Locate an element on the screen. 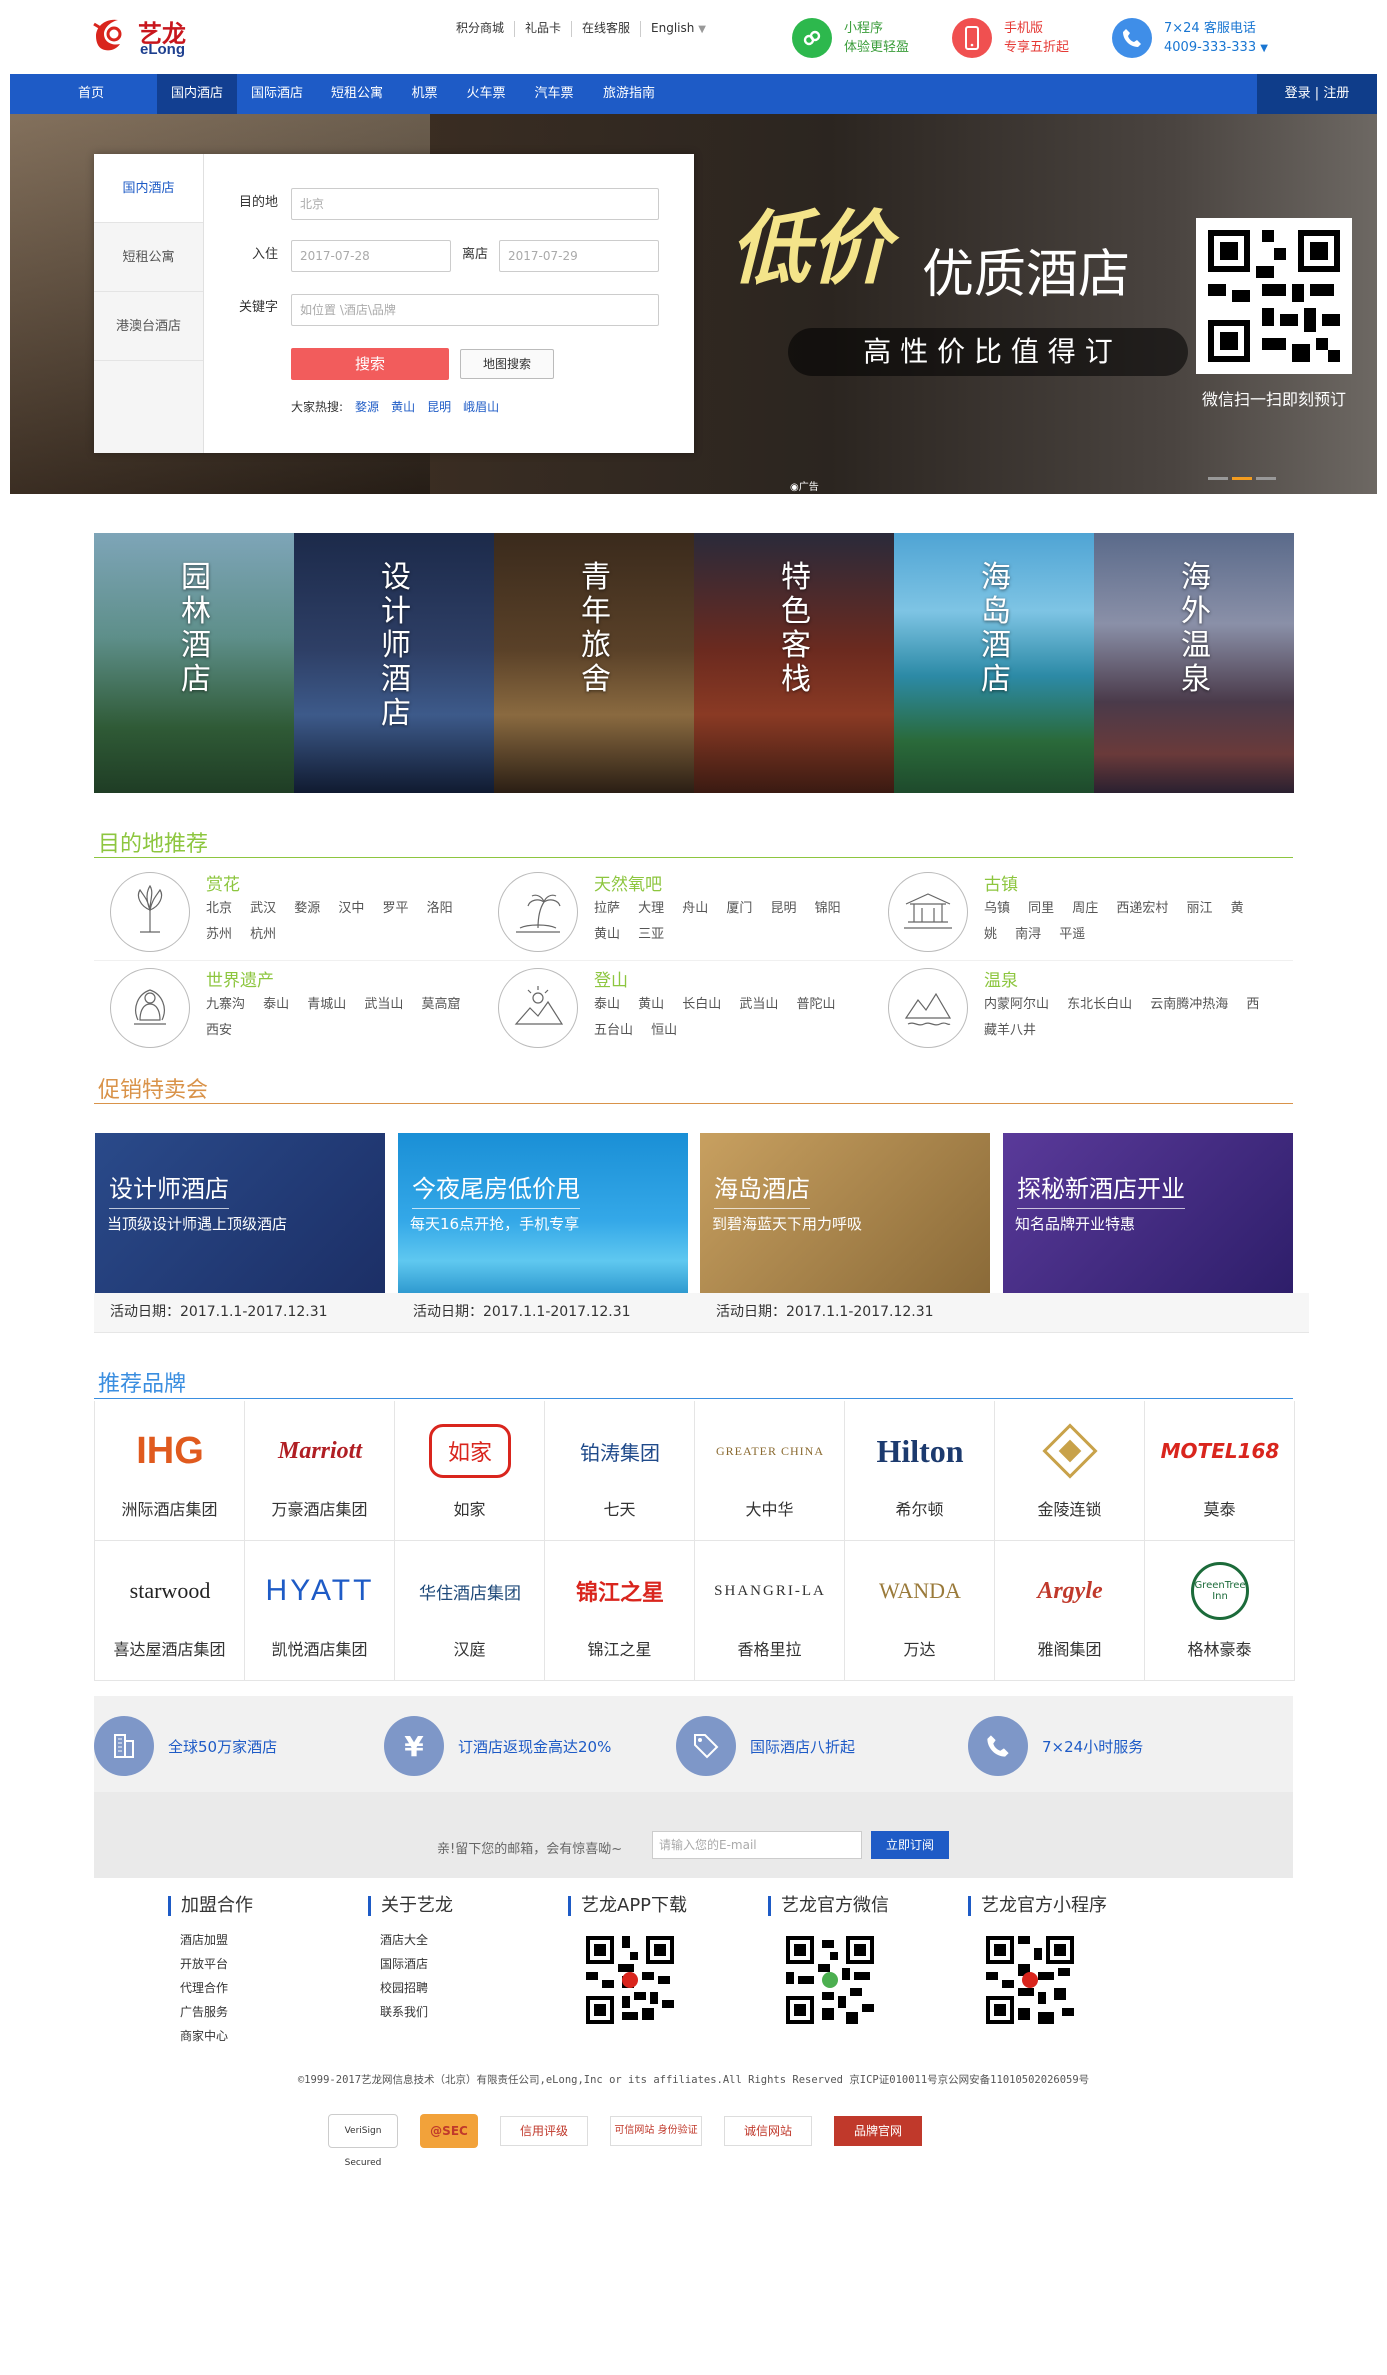  category-youth-hostel: 青年旅舍 is located at coordinates (594, 663).